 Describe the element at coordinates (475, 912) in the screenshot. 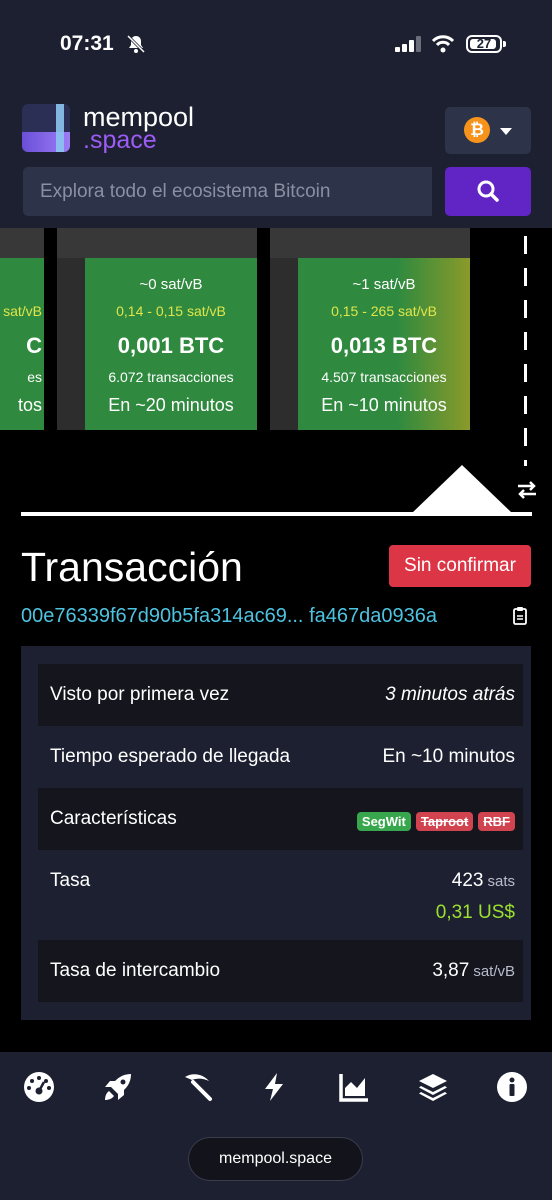

I see `fee-usd-value: 0,31 US$` at that location.